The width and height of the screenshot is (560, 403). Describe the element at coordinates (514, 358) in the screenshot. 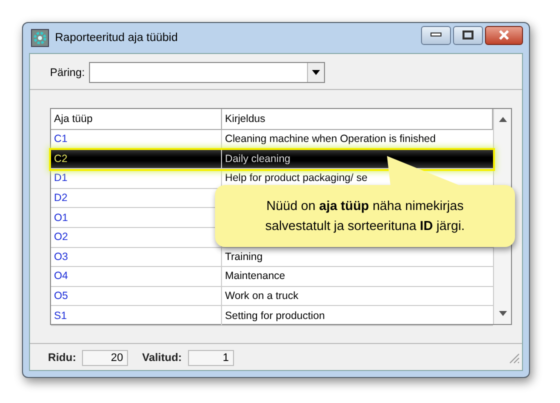

I see `resize-grip-icon` at that location.